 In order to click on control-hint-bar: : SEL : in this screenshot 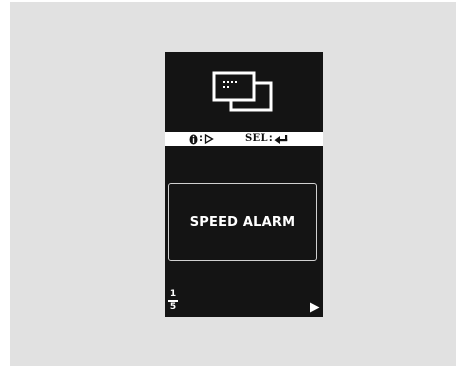, I will do `click(244, 139)`.